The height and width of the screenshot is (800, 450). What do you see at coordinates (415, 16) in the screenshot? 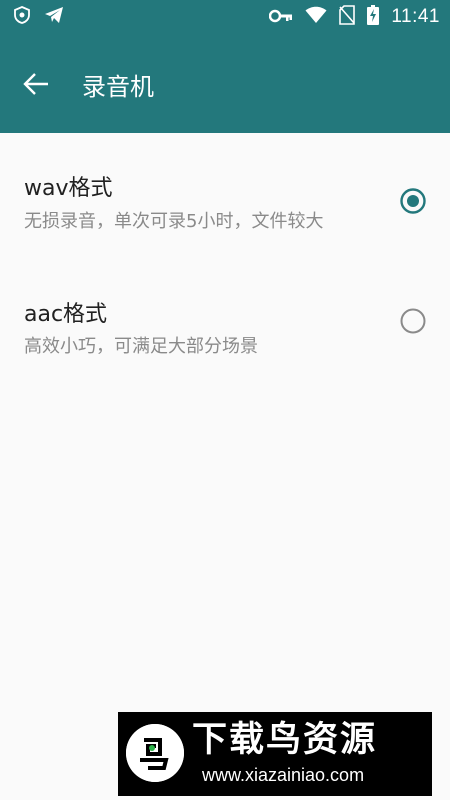
I see `status-time: 11:41` at bounding box center [415, 16].